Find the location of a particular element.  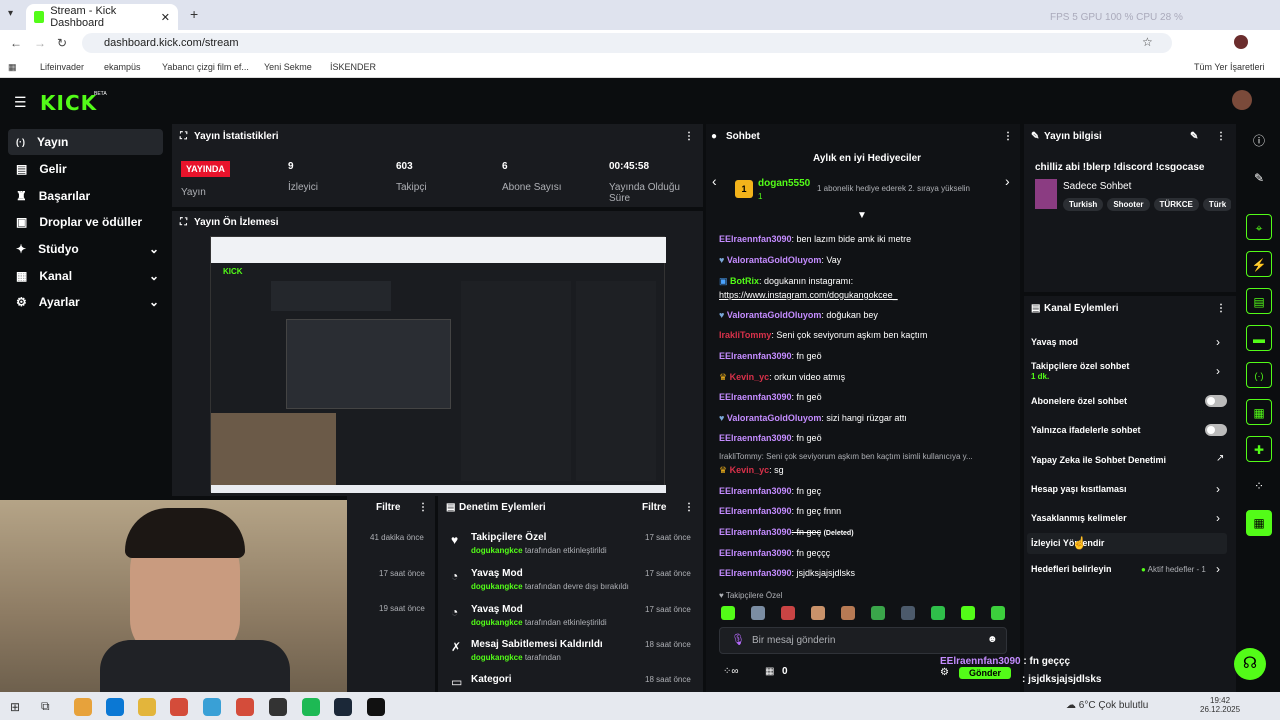

points-icon: ⁘∞ is located at coordinates (731, 671).